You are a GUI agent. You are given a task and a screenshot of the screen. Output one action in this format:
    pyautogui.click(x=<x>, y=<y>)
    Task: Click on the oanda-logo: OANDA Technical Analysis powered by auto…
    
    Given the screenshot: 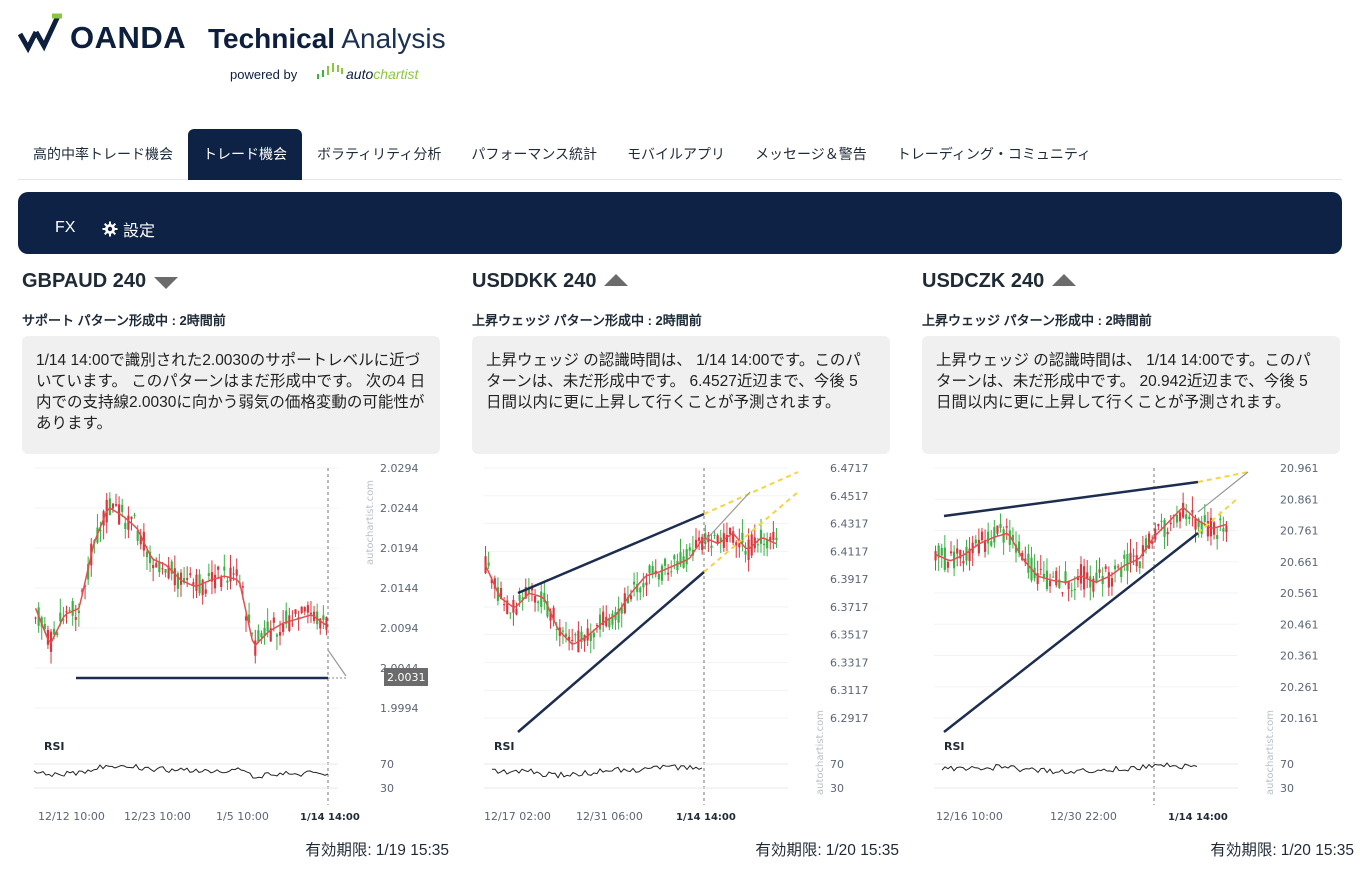 What is the action you would take?
    pyautogui.click(x=248, y=50)
    